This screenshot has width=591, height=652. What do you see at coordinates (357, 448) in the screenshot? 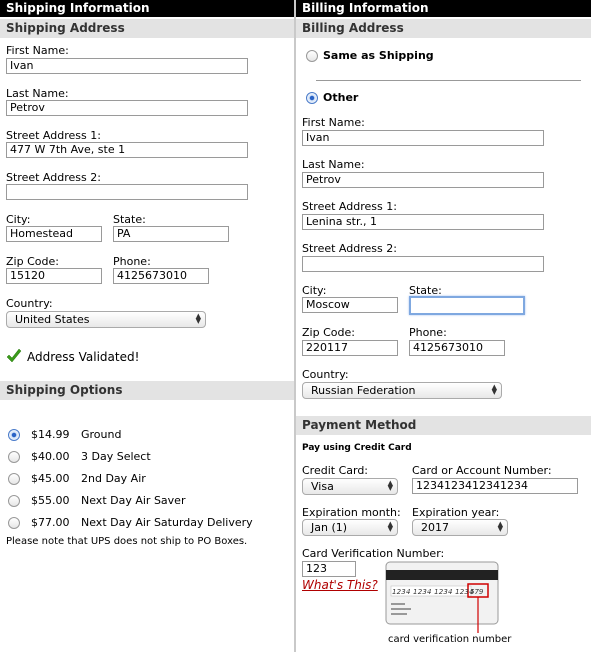
I see `pay-using-text: Pay using Credit Card` at bounding box center [357, 448].